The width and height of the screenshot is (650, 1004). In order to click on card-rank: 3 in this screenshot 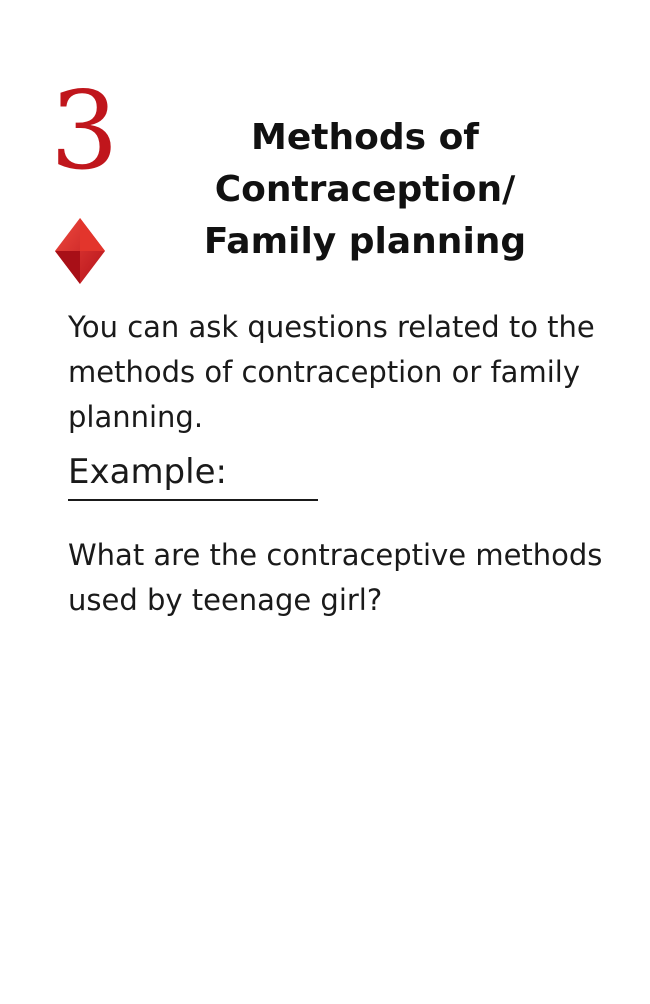, I will do `click(84, 131)`.